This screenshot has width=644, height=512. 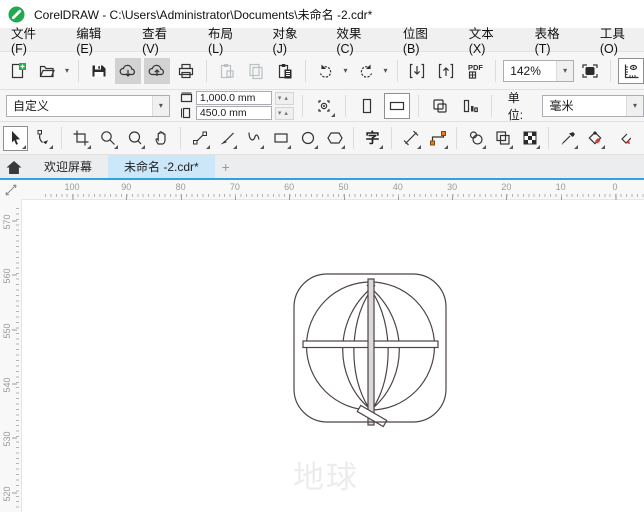 What do you see at coordinates (470, 106) in the screenshot?
I see `current-page-button` at bounding box center [470, 106].